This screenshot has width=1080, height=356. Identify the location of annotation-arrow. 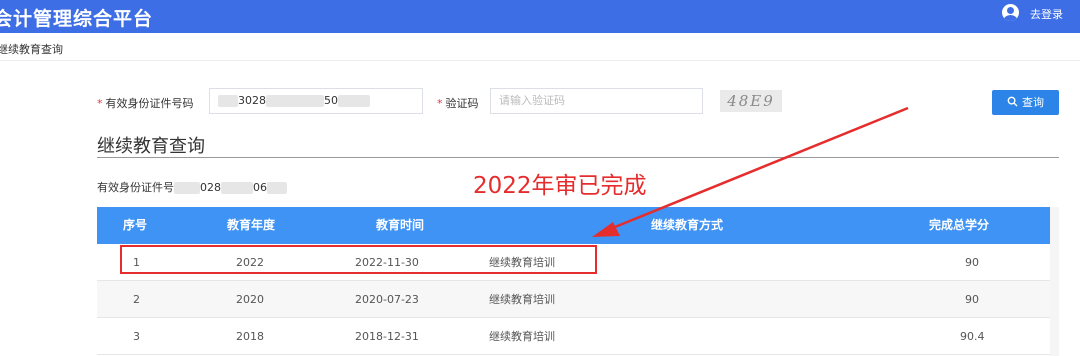
(750, 171).